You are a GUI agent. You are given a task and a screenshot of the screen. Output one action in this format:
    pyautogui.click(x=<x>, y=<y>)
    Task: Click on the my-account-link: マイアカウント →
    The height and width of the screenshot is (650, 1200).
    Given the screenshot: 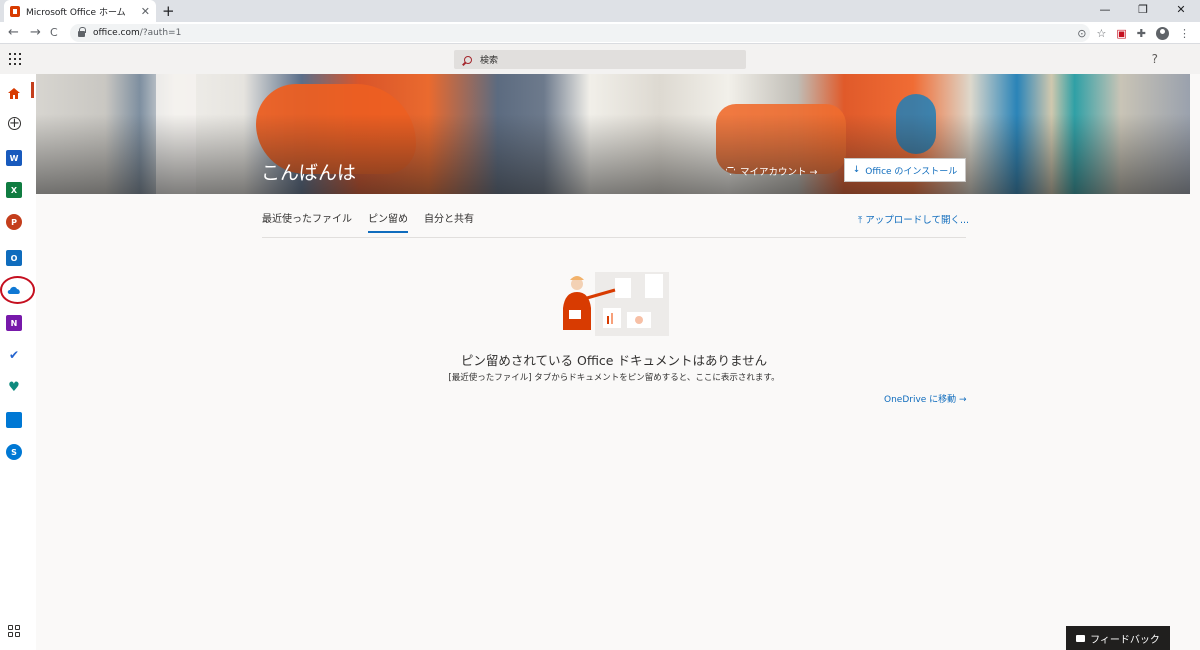 What is the action you would take?
    pyautogui.click(x=771, y=171)
    